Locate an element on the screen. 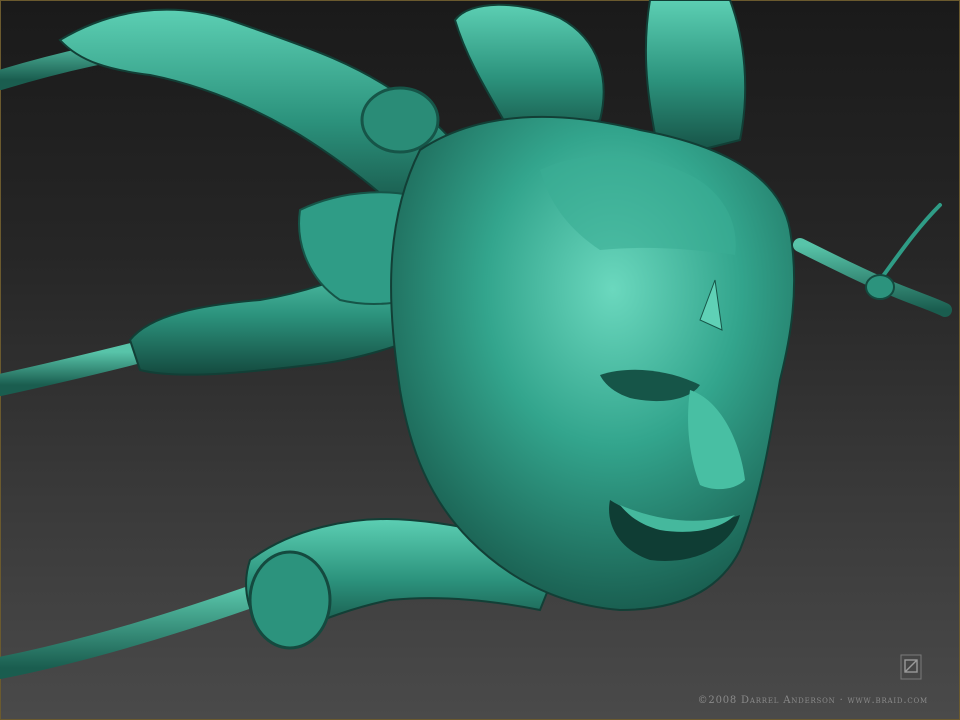 This screenshot has width=960, height=720. braid-logo-icon is located at coordinates (911, 667).